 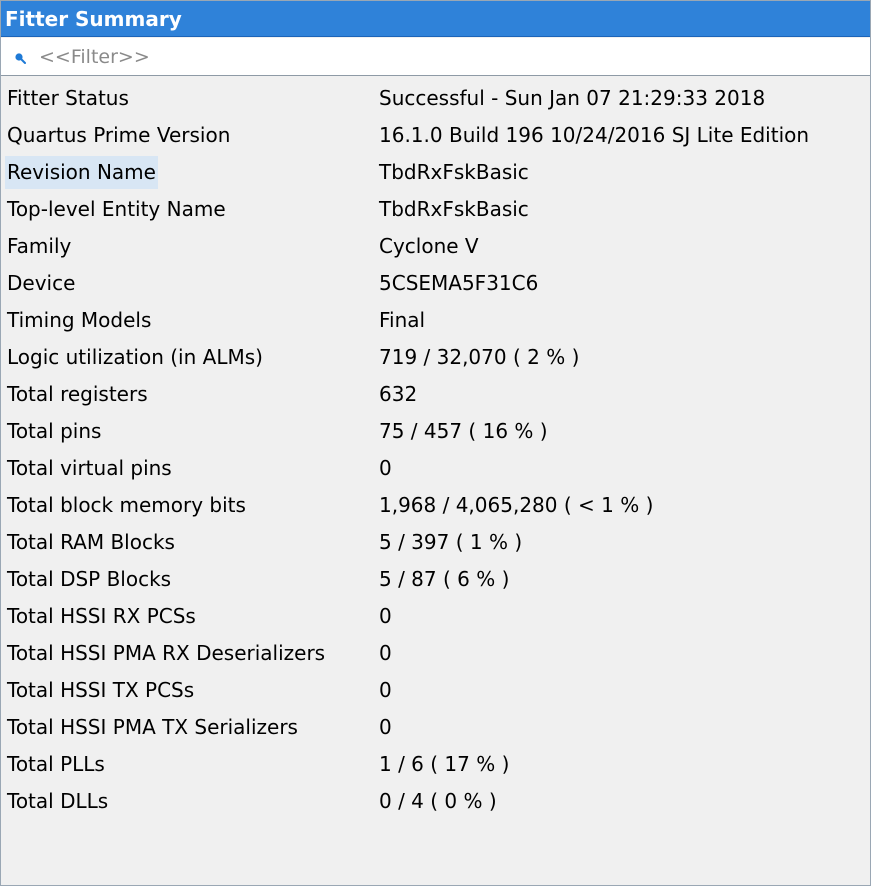 I want to click on table-row: Top-level Entity Name TbdRxFskBasic, so click(x=435, y=209).